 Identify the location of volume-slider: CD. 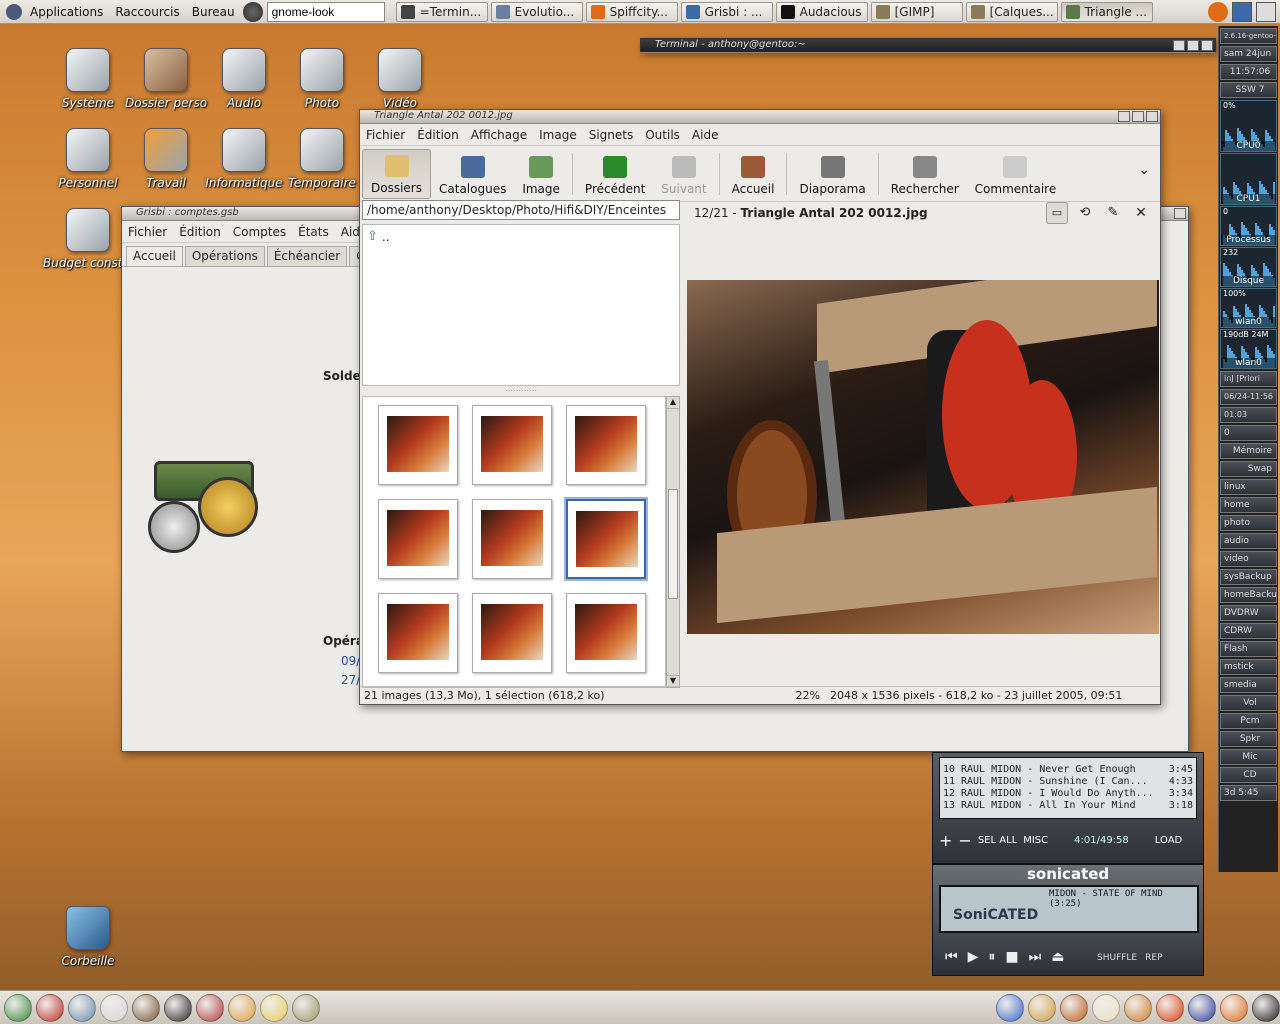
(1248, 775).